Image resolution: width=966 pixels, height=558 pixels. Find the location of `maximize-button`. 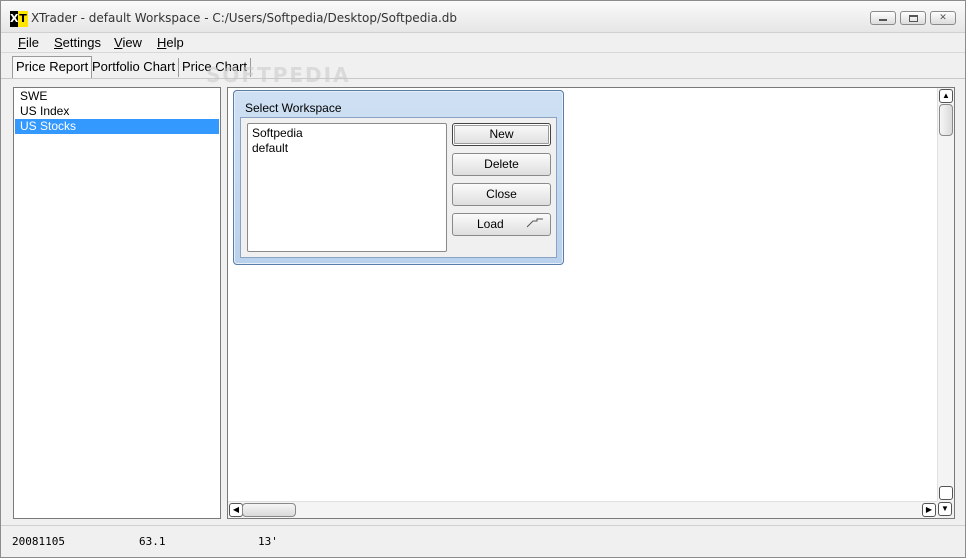

maximize-button is located at coordinates (913, 18).